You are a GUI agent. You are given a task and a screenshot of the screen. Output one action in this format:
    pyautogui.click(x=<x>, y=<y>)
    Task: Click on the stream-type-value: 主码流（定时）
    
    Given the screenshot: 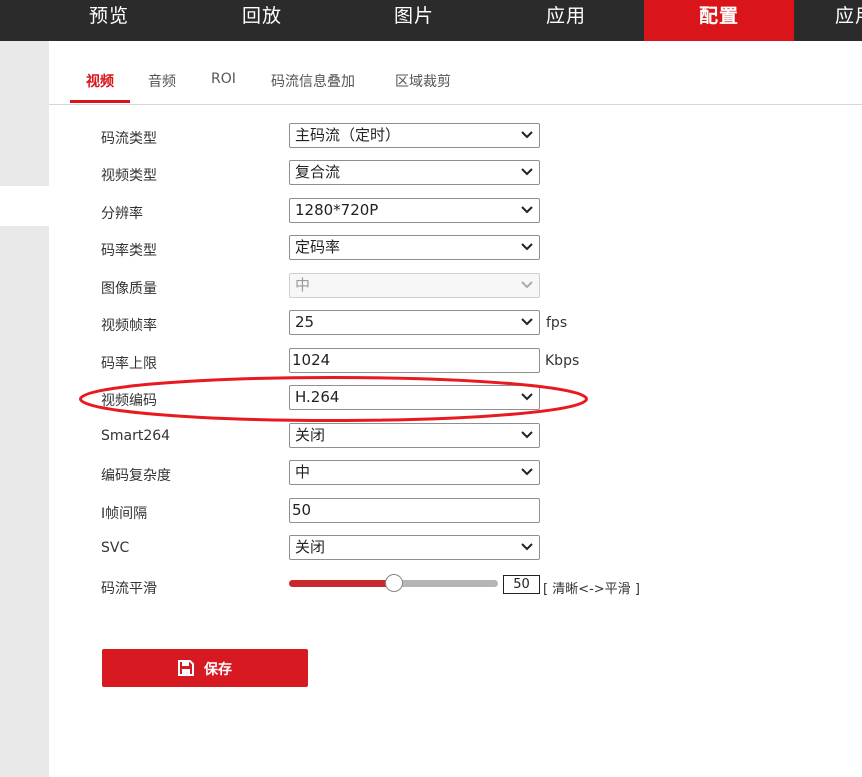 What is the action you would take?
    pyautogui.click(x=348, y=135)
    